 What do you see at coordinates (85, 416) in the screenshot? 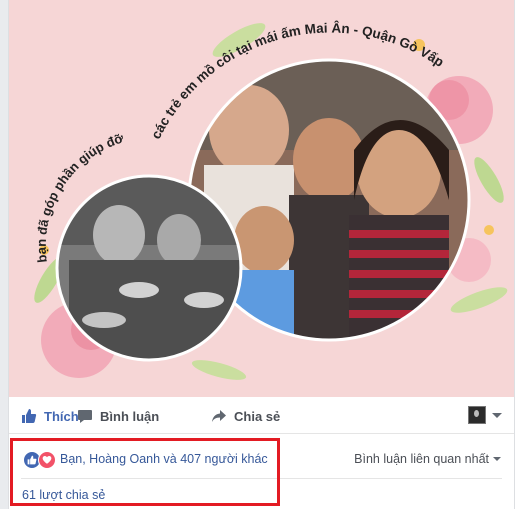
I see `comment-icon` at bounding box center [85, 416].